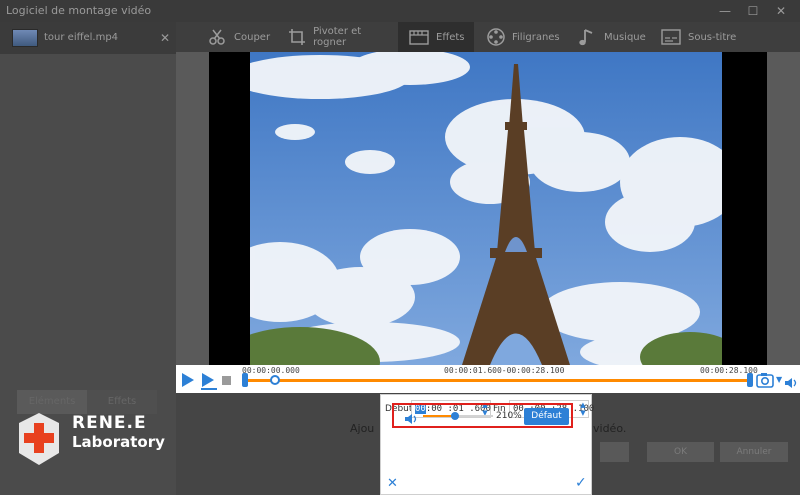  What do you see at coordinates (750, 380) in the screenshot?
I see `trim-end-handle` at bounding box center [750, 380].